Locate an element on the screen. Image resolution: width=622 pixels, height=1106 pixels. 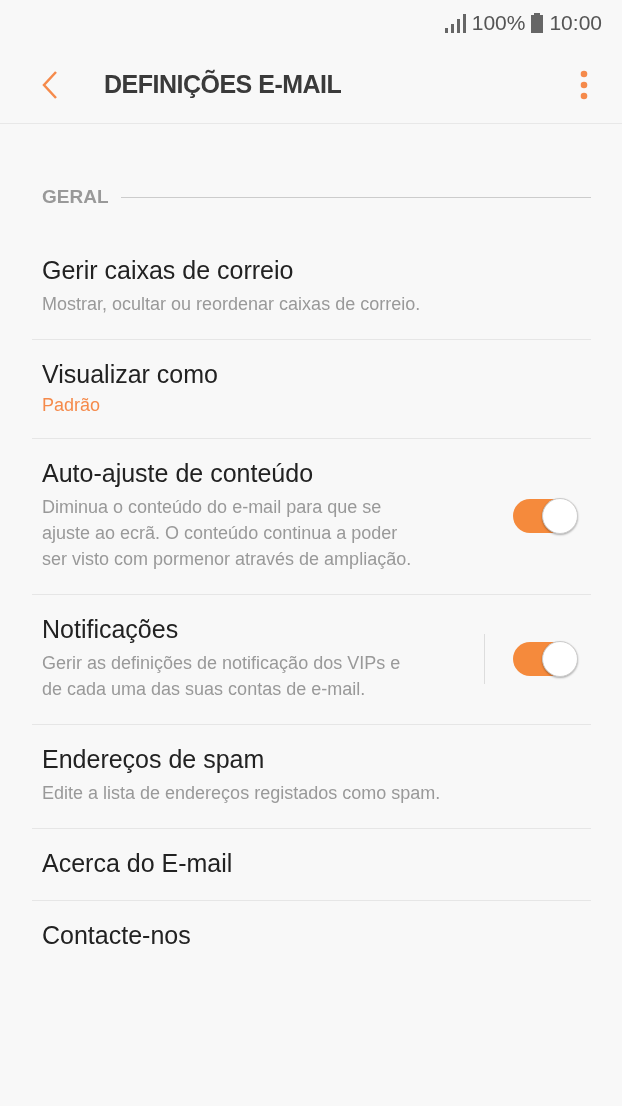
clock: 10:00 is located at coordinates (575, 23).